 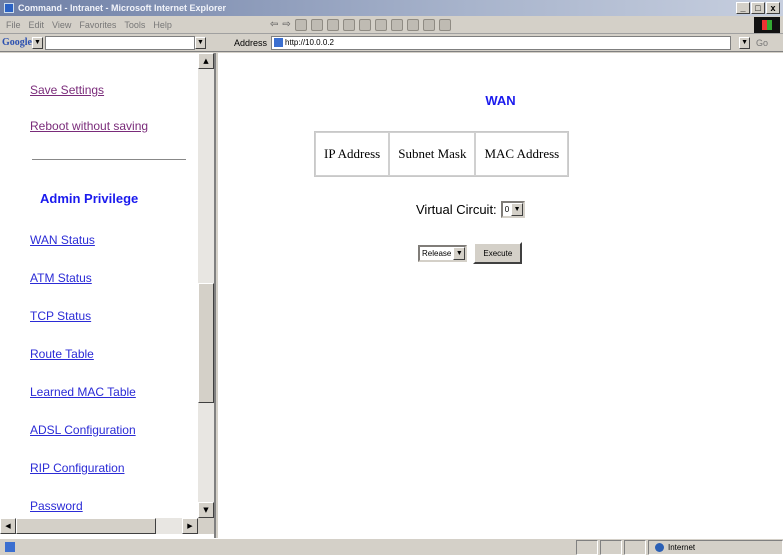 What do you see at coordinates (682, 547) in the screenshot?
I see `zone-label: Internet` at bounding box center [682, 547].